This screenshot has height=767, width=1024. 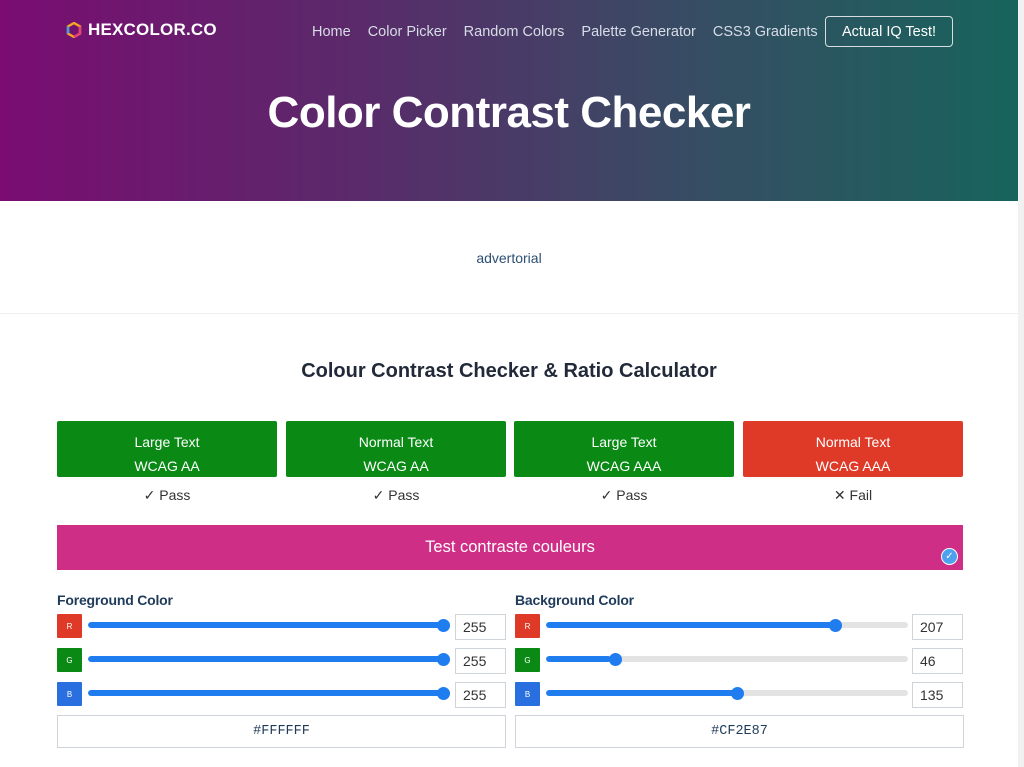 I want to click on fg-blue-fill, so click(x=269, y=693).